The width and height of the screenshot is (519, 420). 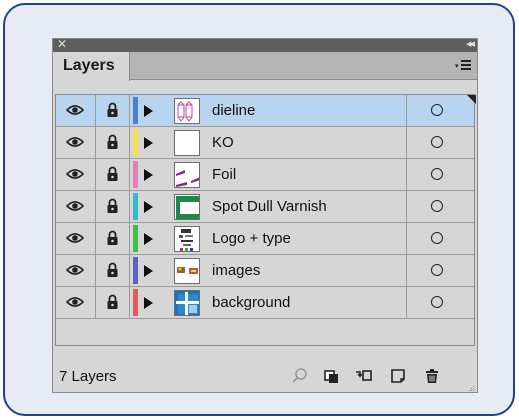 I want to click on layer-row: images, so click(x=265, y=271).